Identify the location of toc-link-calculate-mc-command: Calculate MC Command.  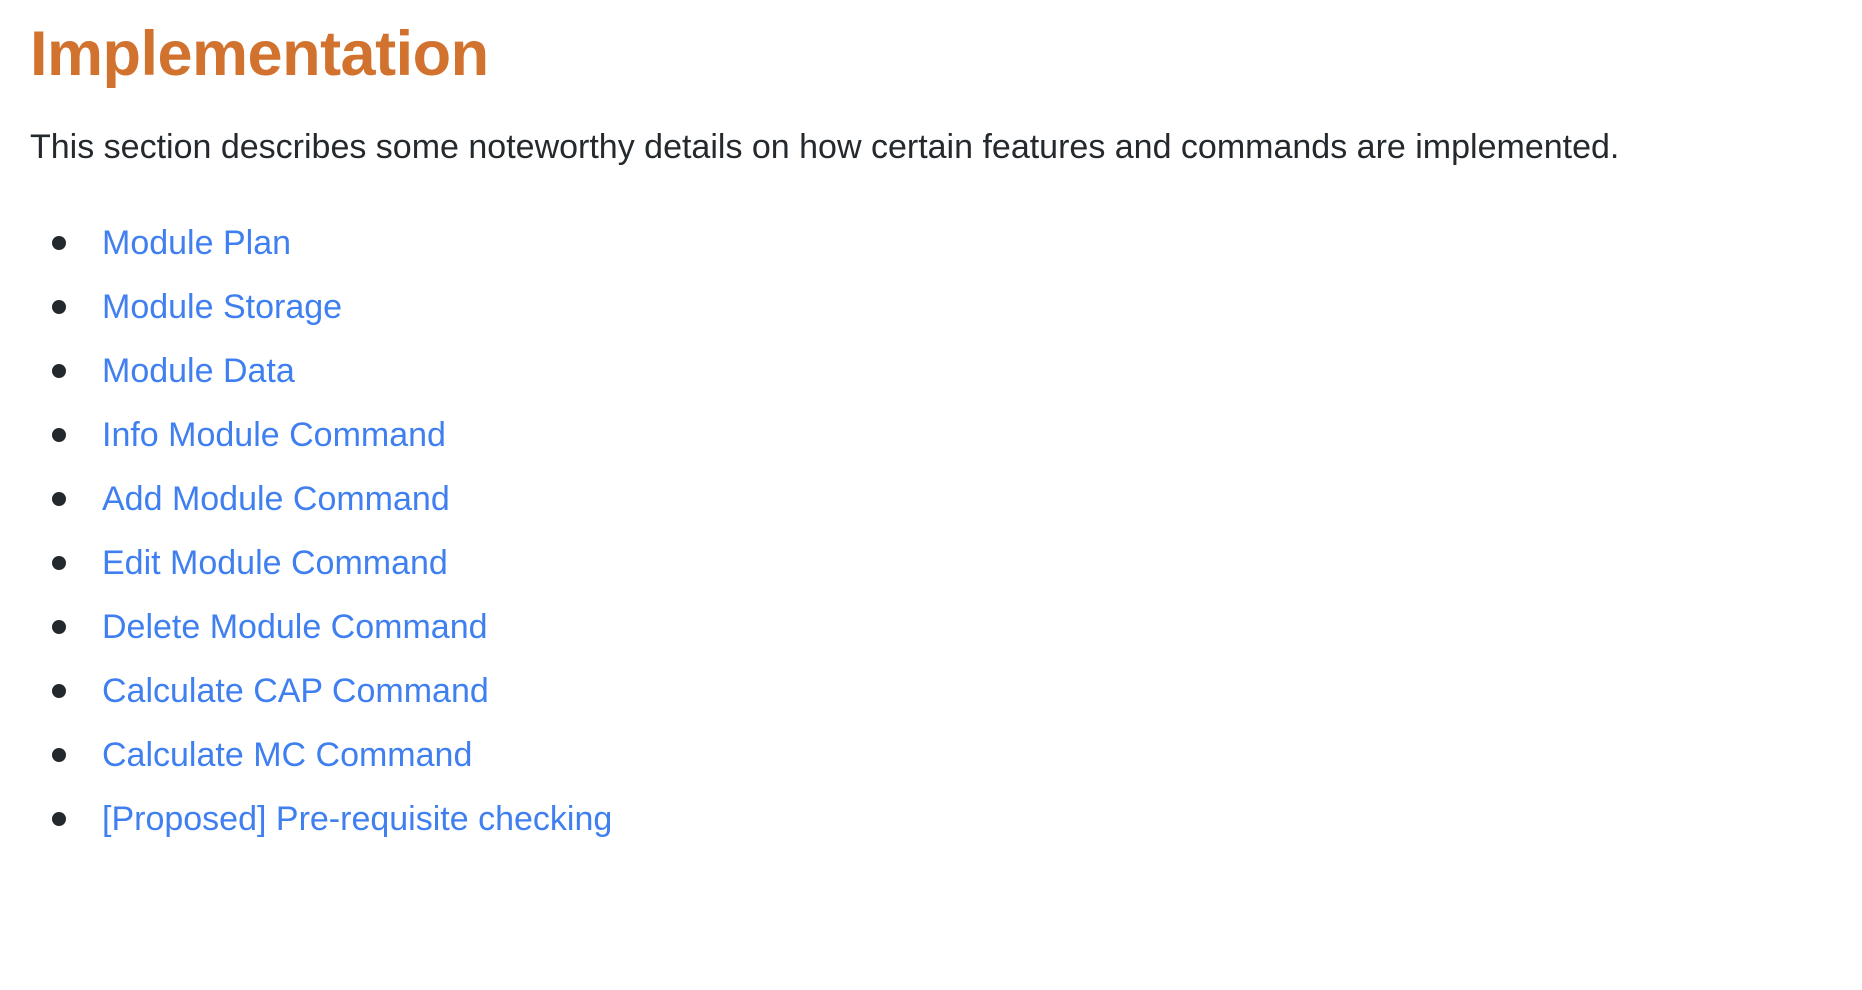
(287, 755).